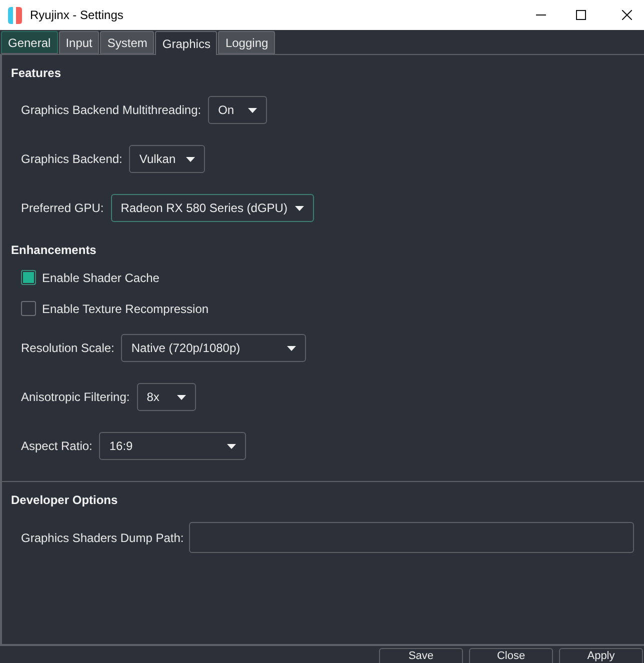 This screenshot has height=663, width=644. Describe the element at coordinates (186, 43) in the screenshot. I see `tab: Graphics` at that location.